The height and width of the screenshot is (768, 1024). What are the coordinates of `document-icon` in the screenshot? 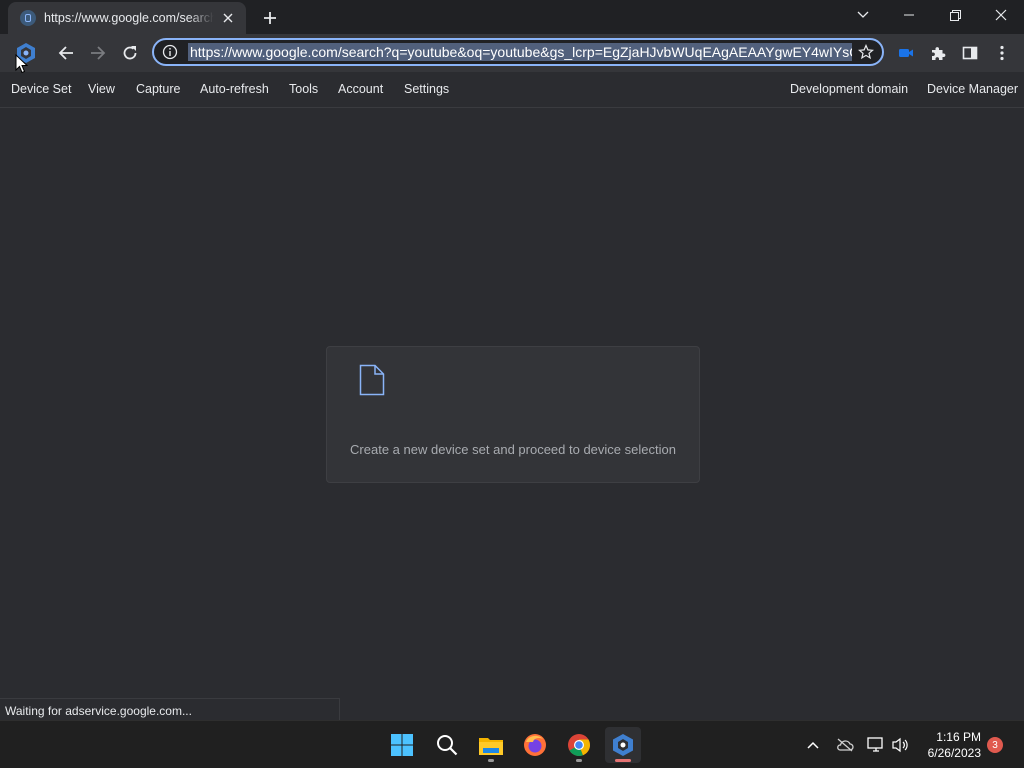 It's located at (372, 380).